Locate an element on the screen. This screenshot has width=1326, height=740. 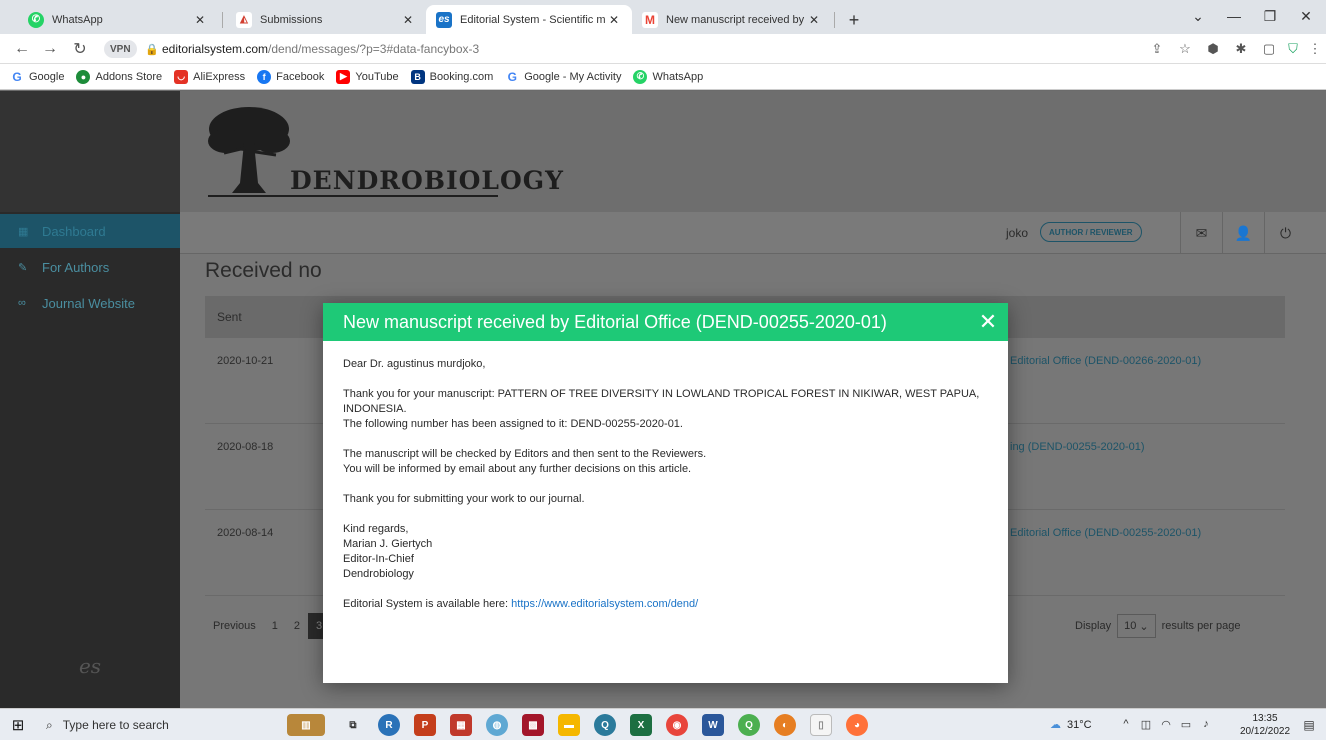
tab-gmail: M New manuscript received by Edit ✕ is located at coordinates (732, 19).